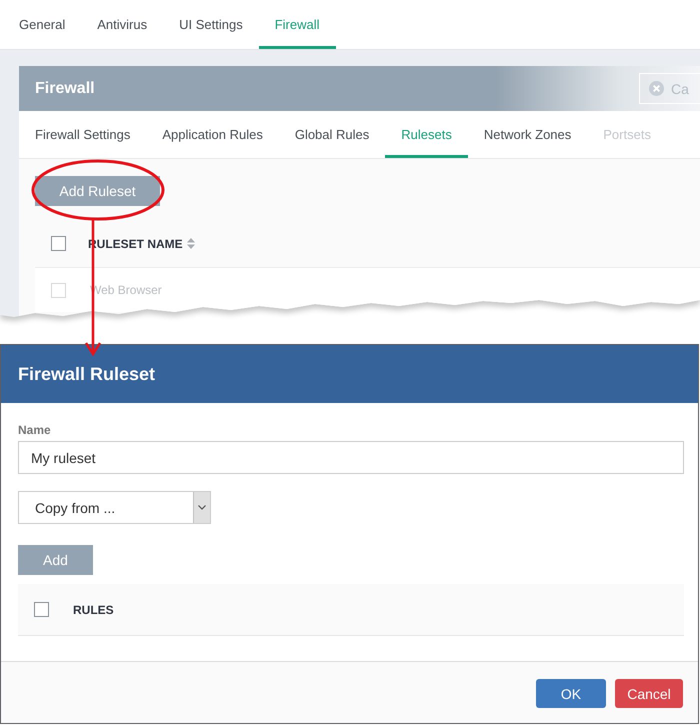  Describe the element at coordinates (351, 457) in the screenshot. I see `name-input: My ruleset` at that location.